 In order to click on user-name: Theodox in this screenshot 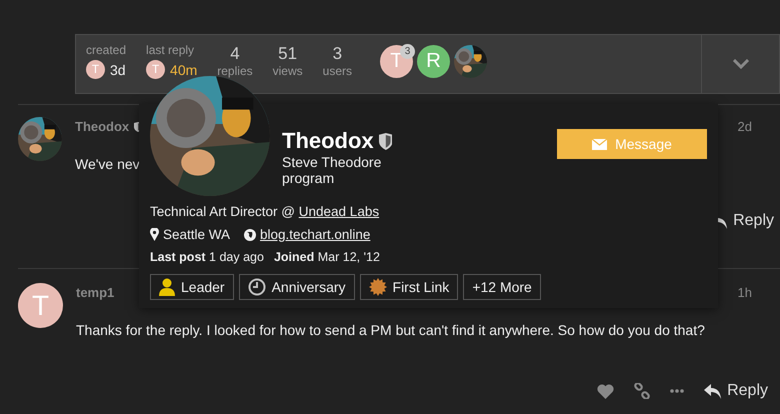, I will do `click(328, 141)`.